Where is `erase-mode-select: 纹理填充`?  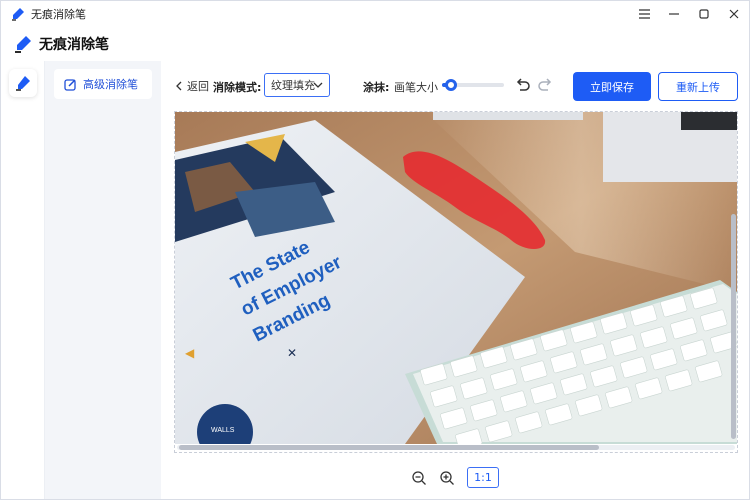 erase-mode-select: 纹理填充 is located at coordinates (297, 85).